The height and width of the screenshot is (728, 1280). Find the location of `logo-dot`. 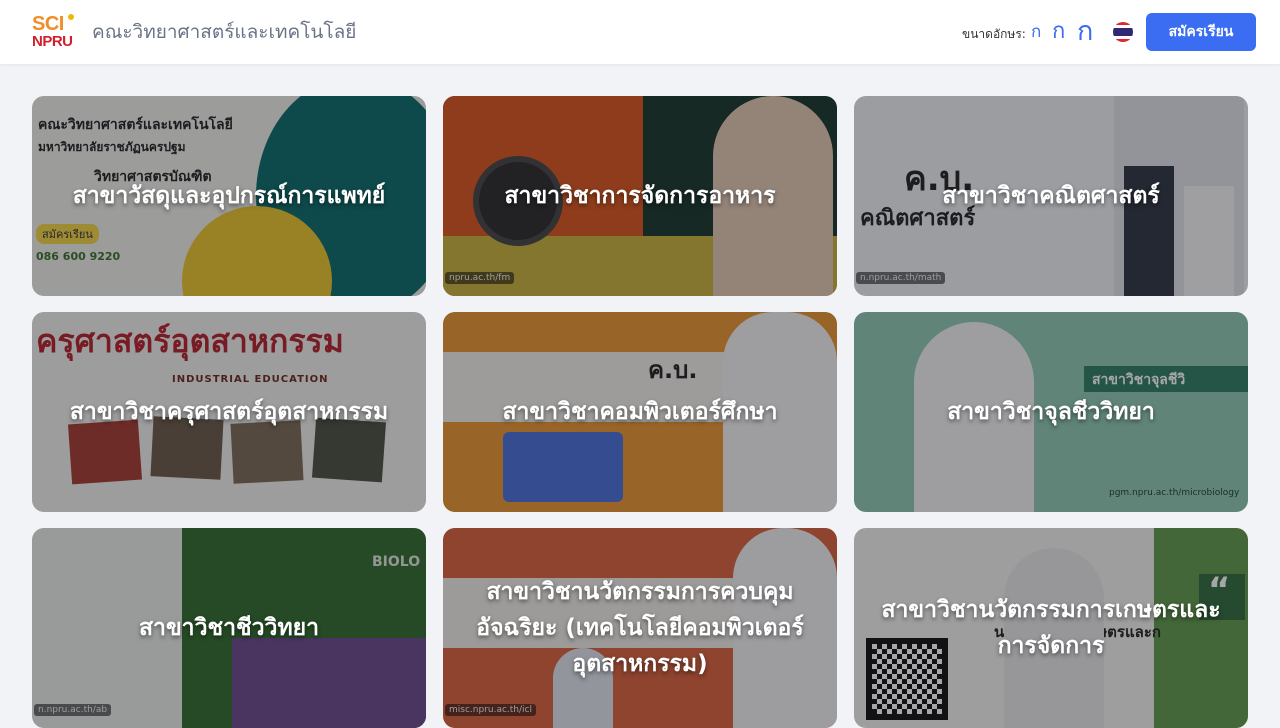

logo-dot is located at coordinates (71, 17).